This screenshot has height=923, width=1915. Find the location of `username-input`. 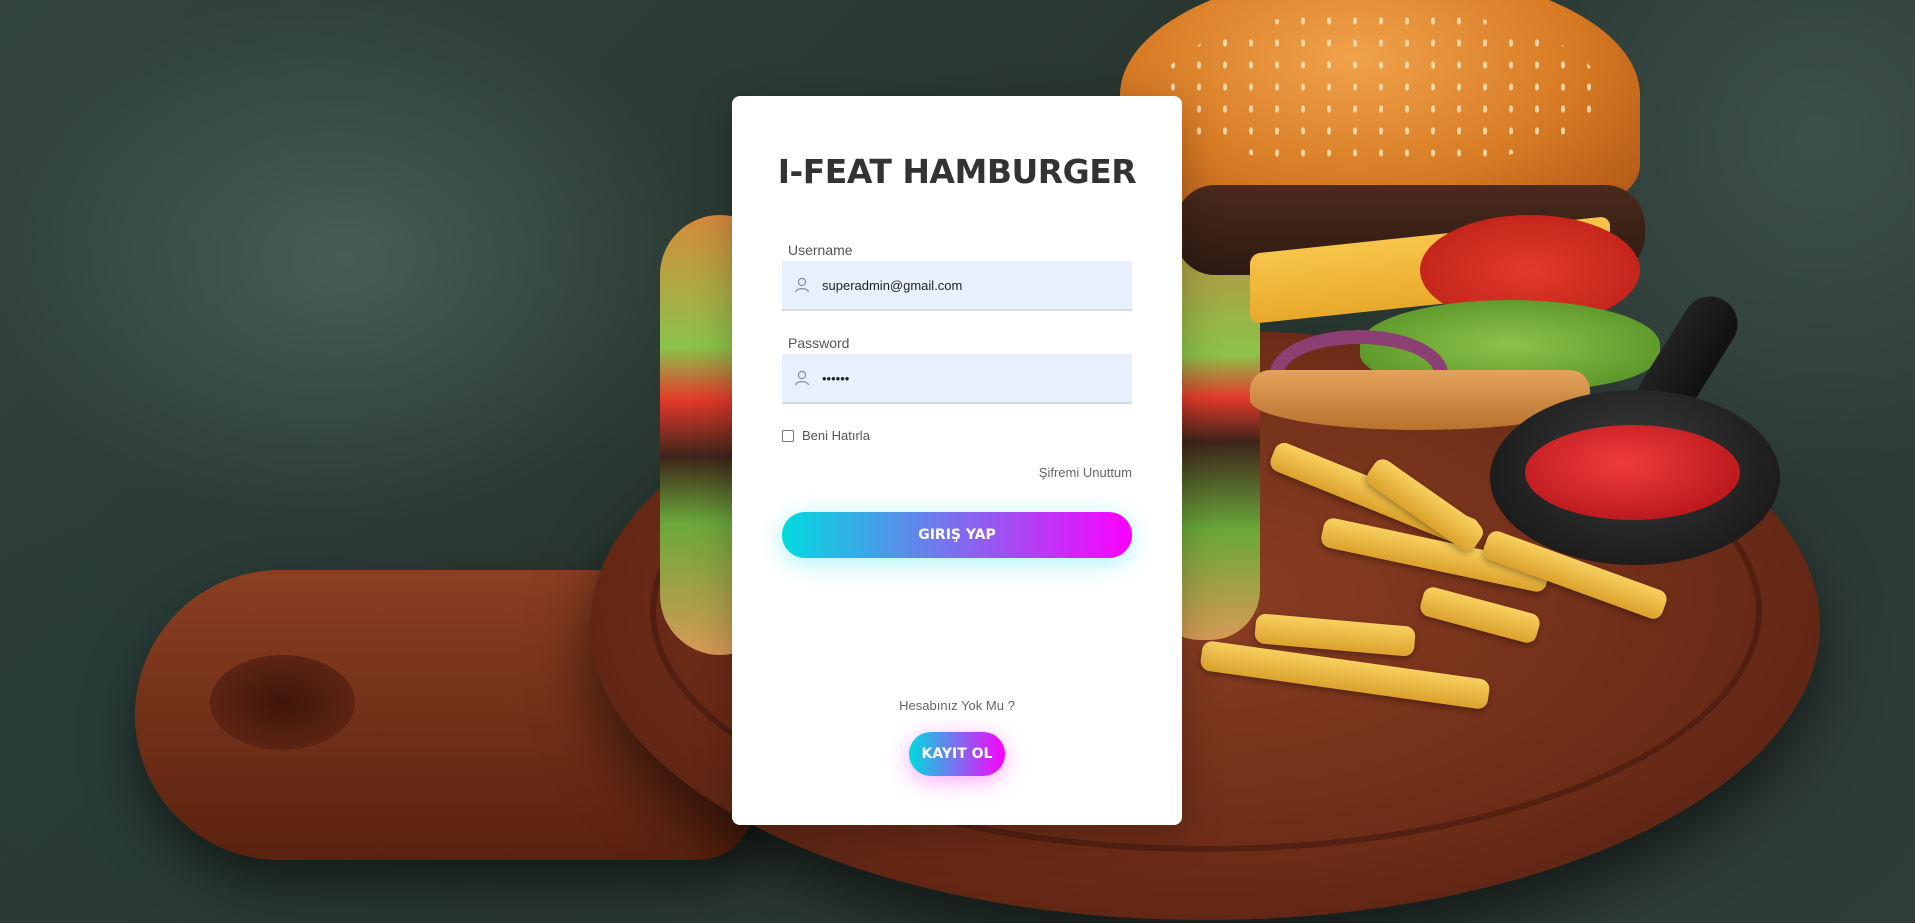

username-input is located at coordinates (972, 285).